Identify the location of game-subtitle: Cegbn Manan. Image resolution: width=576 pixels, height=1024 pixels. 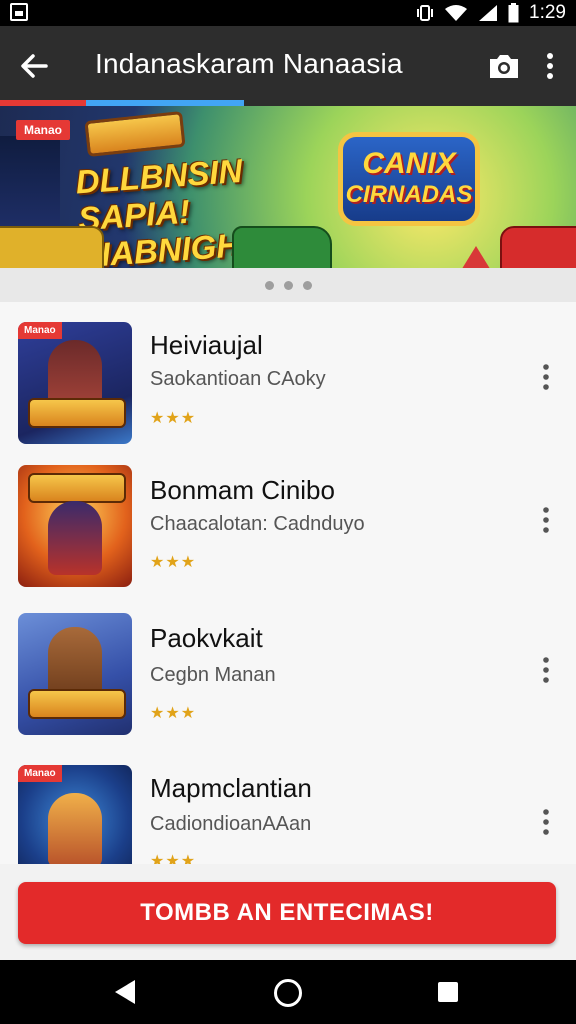
(213, 675).